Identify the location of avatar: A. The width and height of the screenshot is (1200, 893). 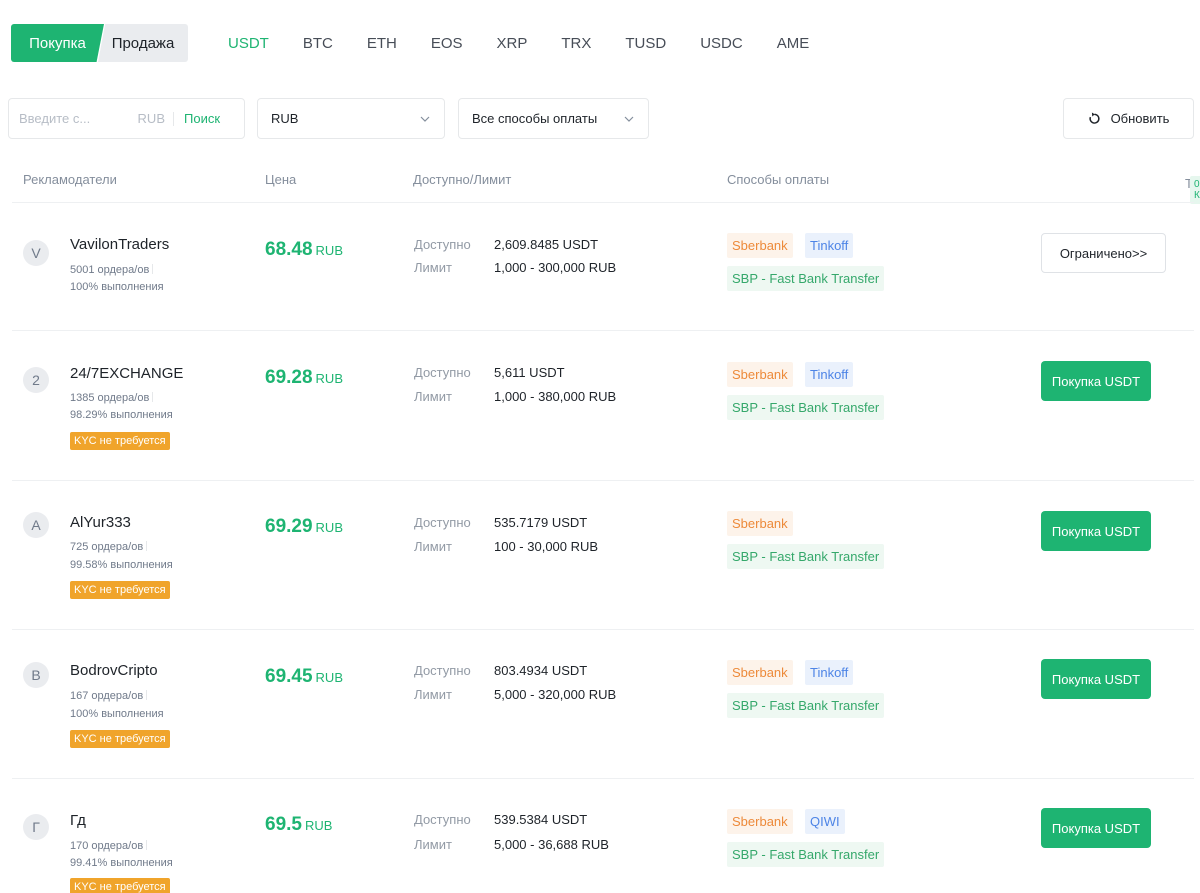
(36, 525).